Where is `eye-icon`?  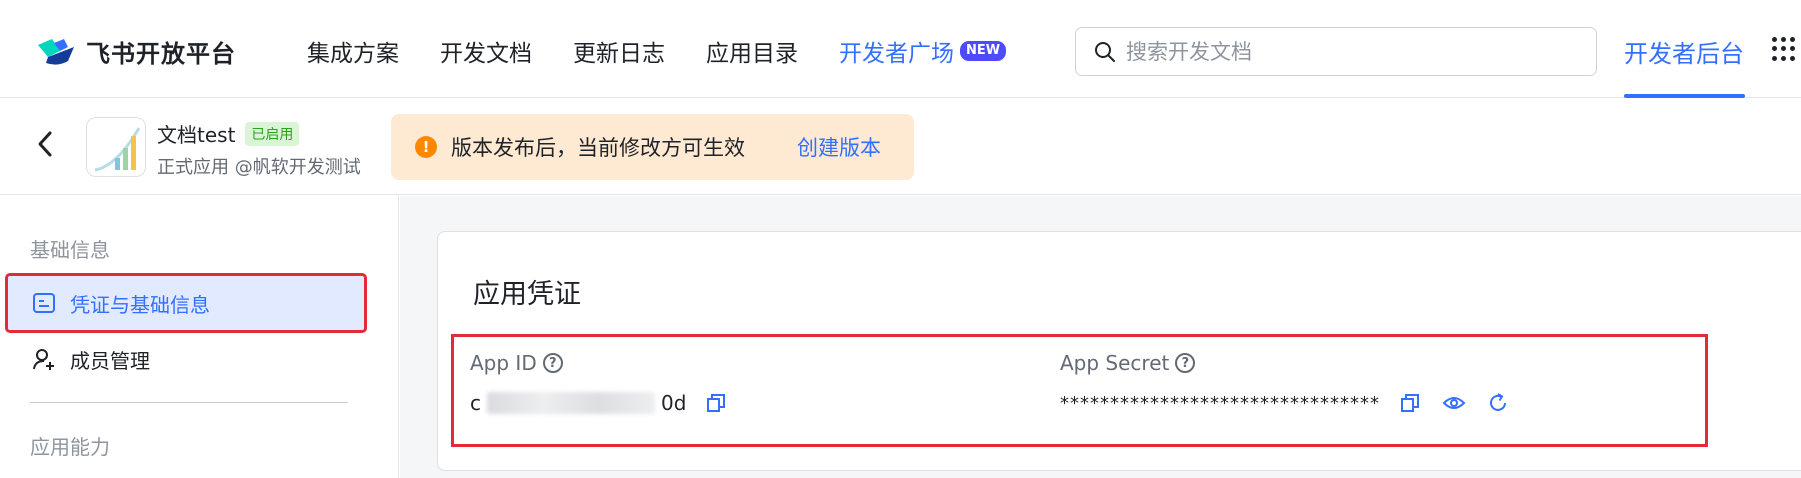 eye-icon is located at coordinates (1454, 403).